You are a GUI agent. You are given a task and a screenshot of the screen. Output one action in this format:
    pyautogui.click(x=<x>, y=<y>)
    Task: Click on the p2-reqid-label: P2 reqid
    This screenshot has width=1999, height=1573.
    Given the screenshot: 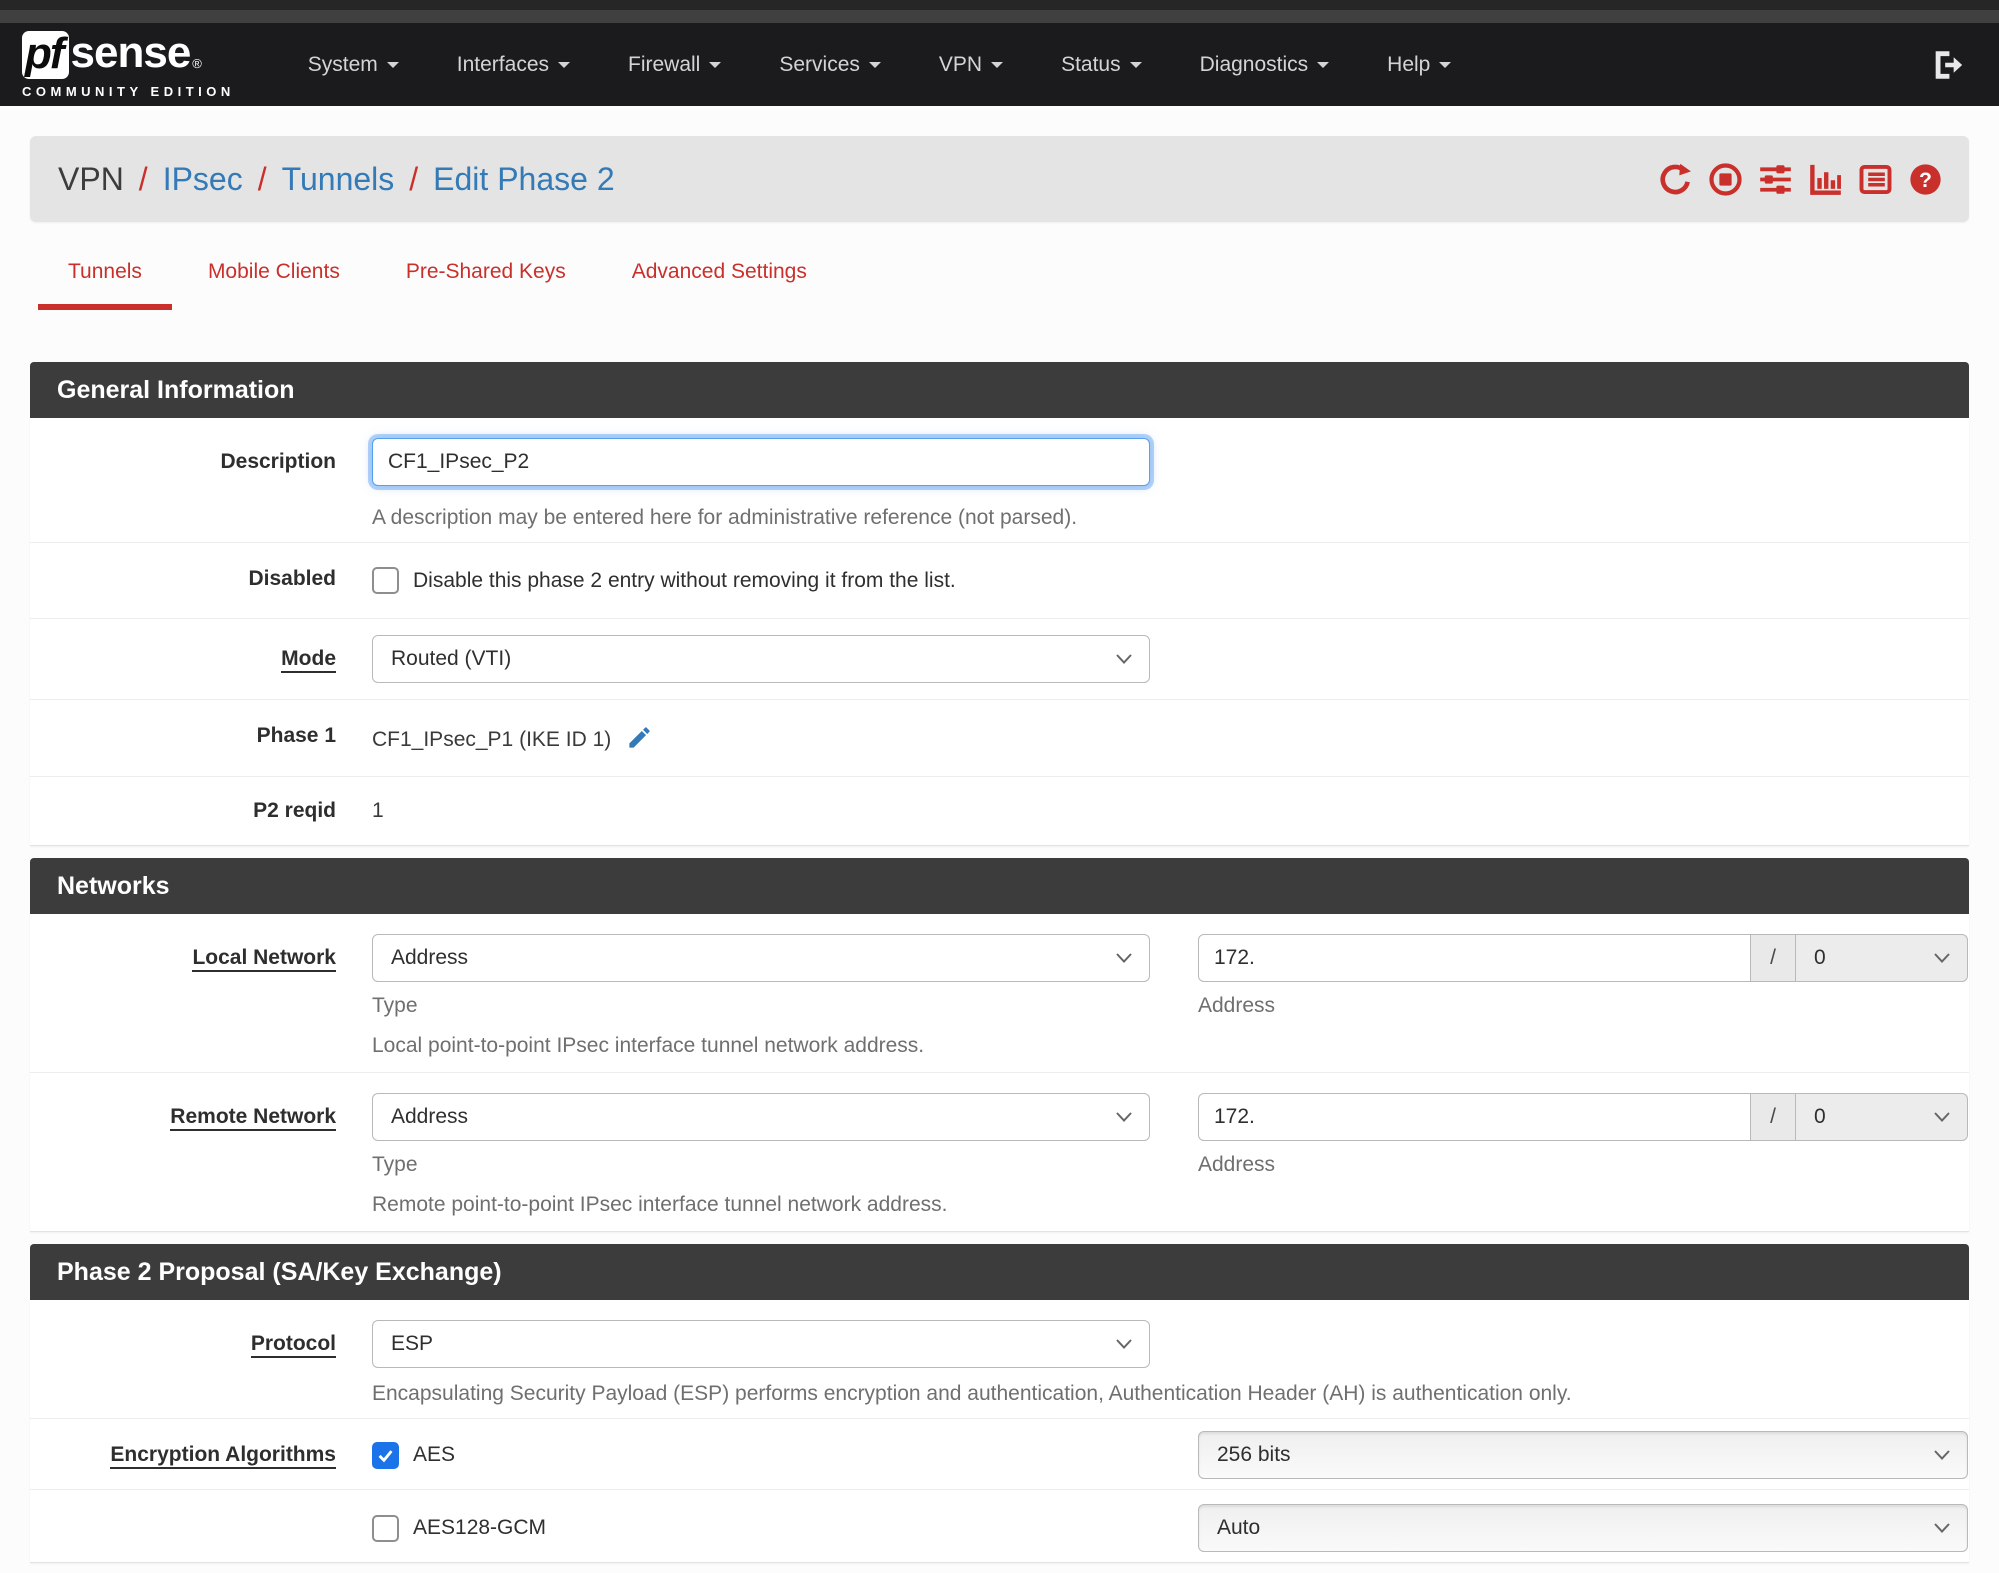 What is the action you would take?
    pyautogui.click(x=294, y=810)
    